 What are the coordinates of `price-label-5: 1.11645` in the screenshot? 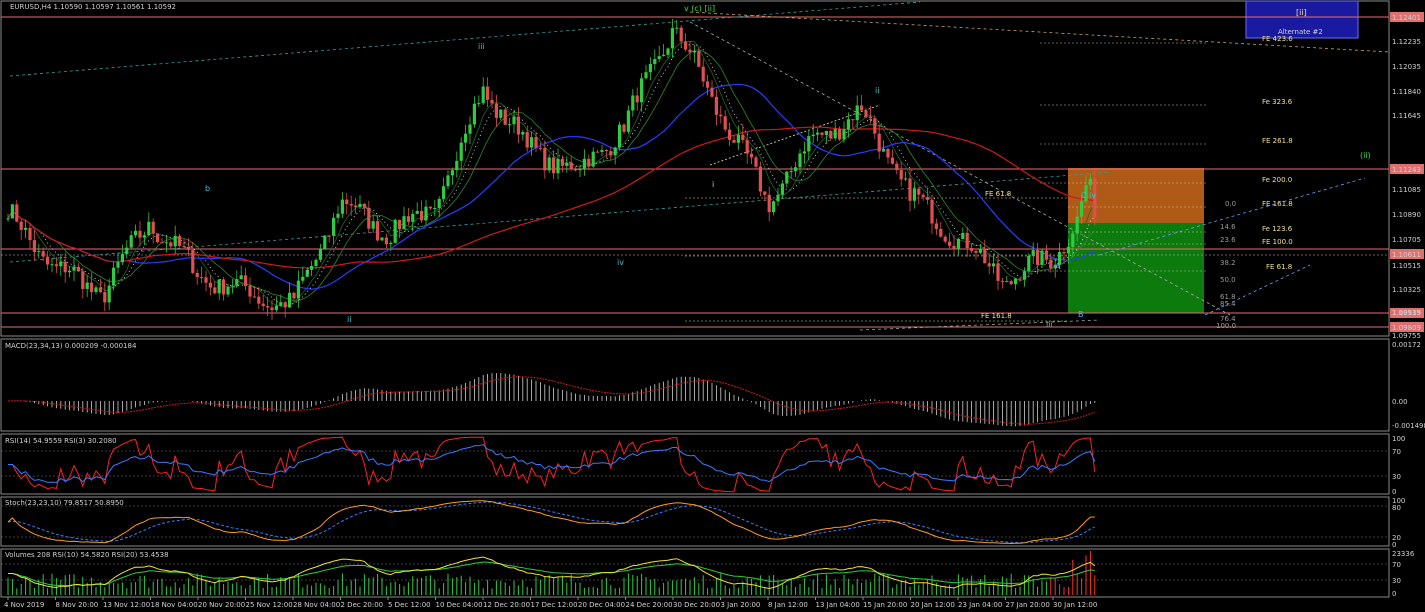 It's located at (1406, 116).